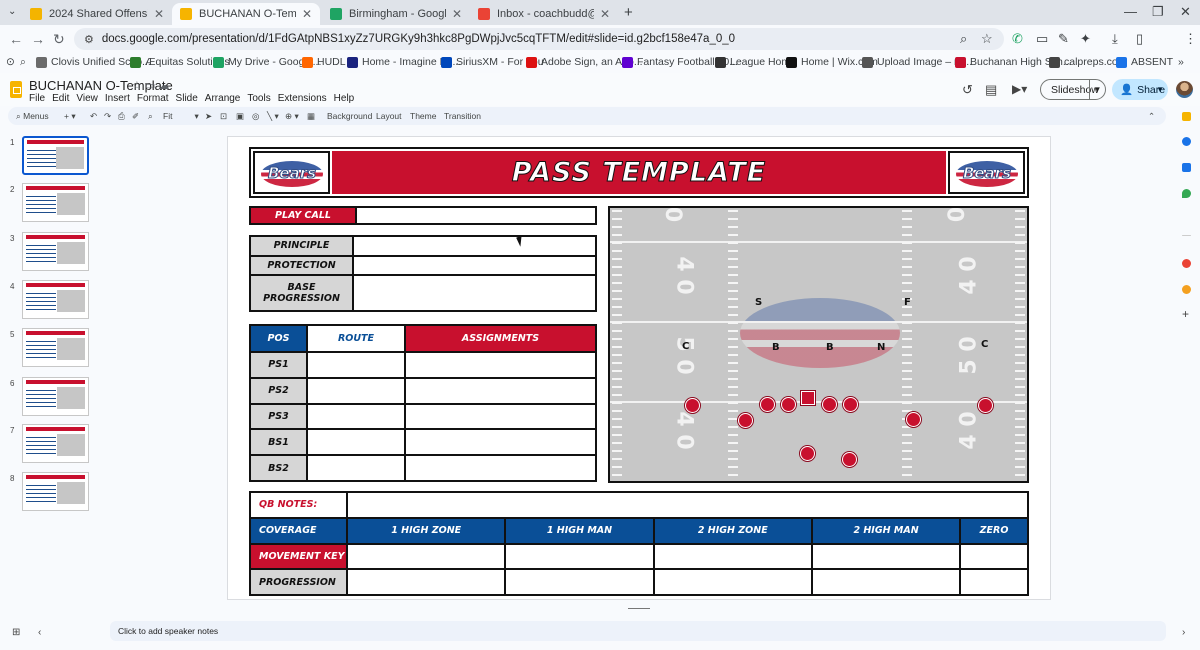 The width and height of the screenshot is (1200, 650). What do you see at coordinates (1139, 39) in the screenshot?
I see `side-panel-icon: ▯` at bounding box center [1139, 39].